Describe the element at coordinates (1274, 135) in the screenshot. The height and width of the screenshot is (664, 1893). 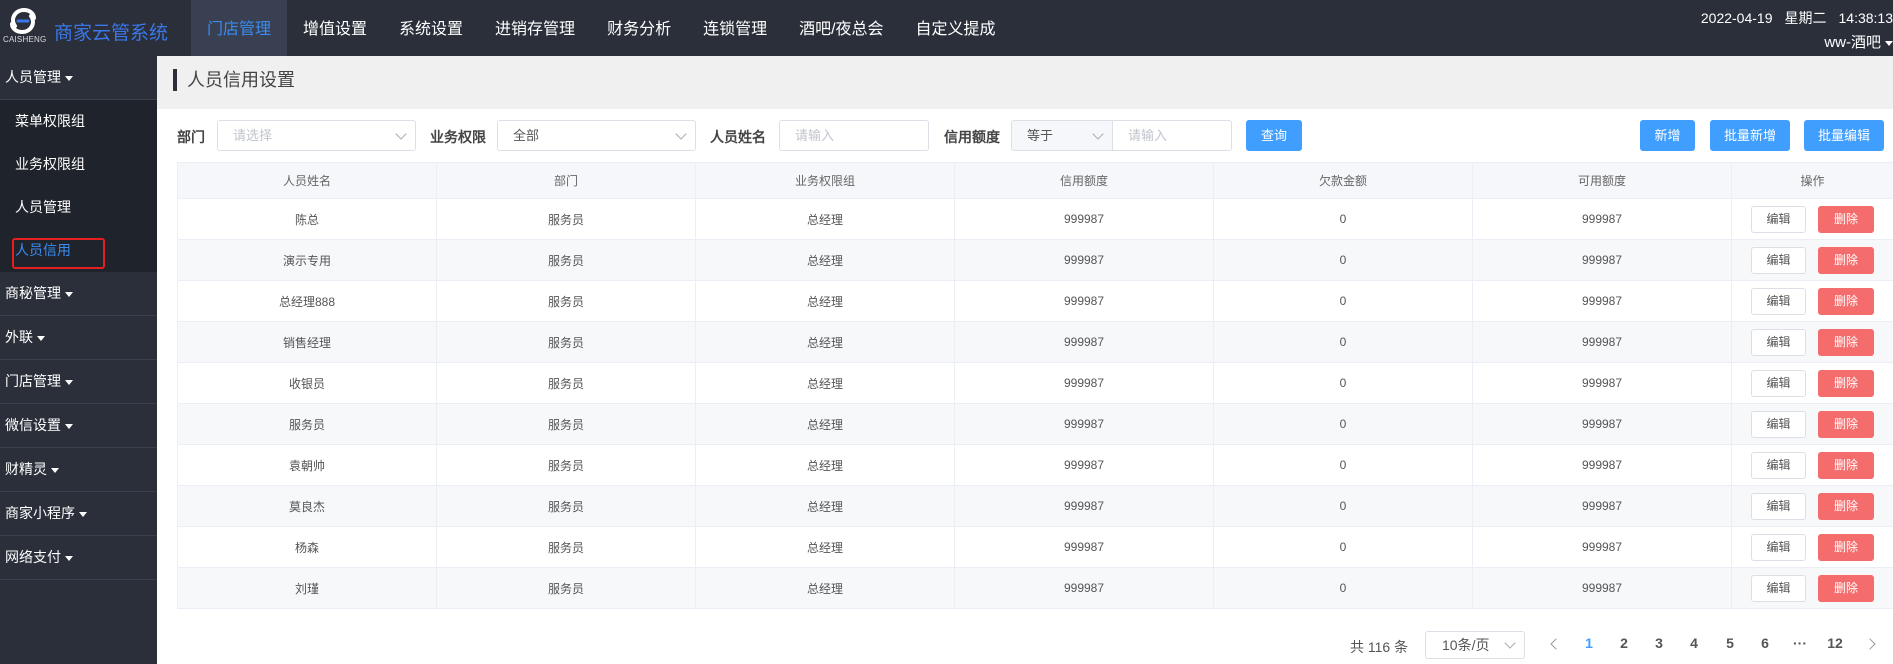
I see `query-button: 查询` at that location.